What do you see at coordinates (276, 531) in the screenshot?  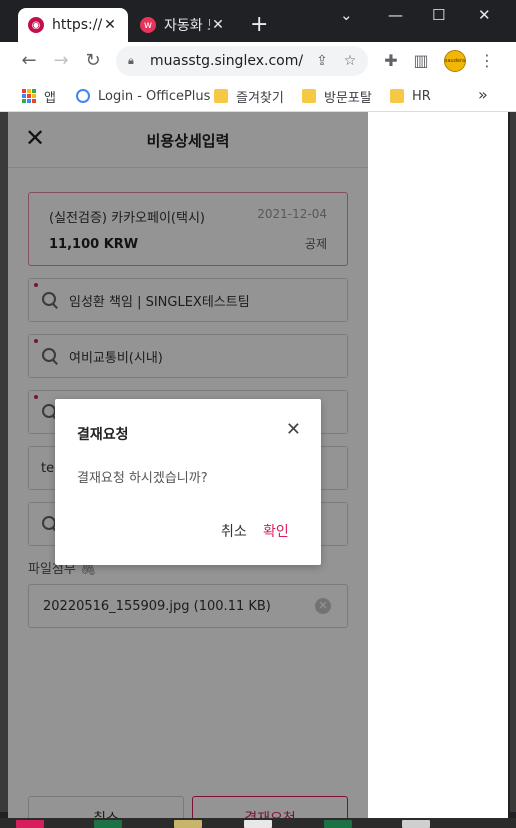 I see `dialog-confirm-button: 확인` at bounding box center [276, 531].